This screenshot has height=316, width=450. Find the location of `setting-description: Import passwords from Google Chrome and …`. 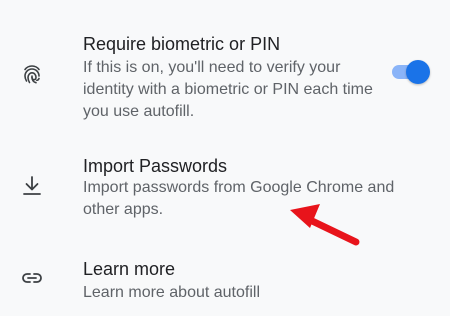

setting-description: Import passwords from Google Chrome and … is located at coordinates (239, 198).